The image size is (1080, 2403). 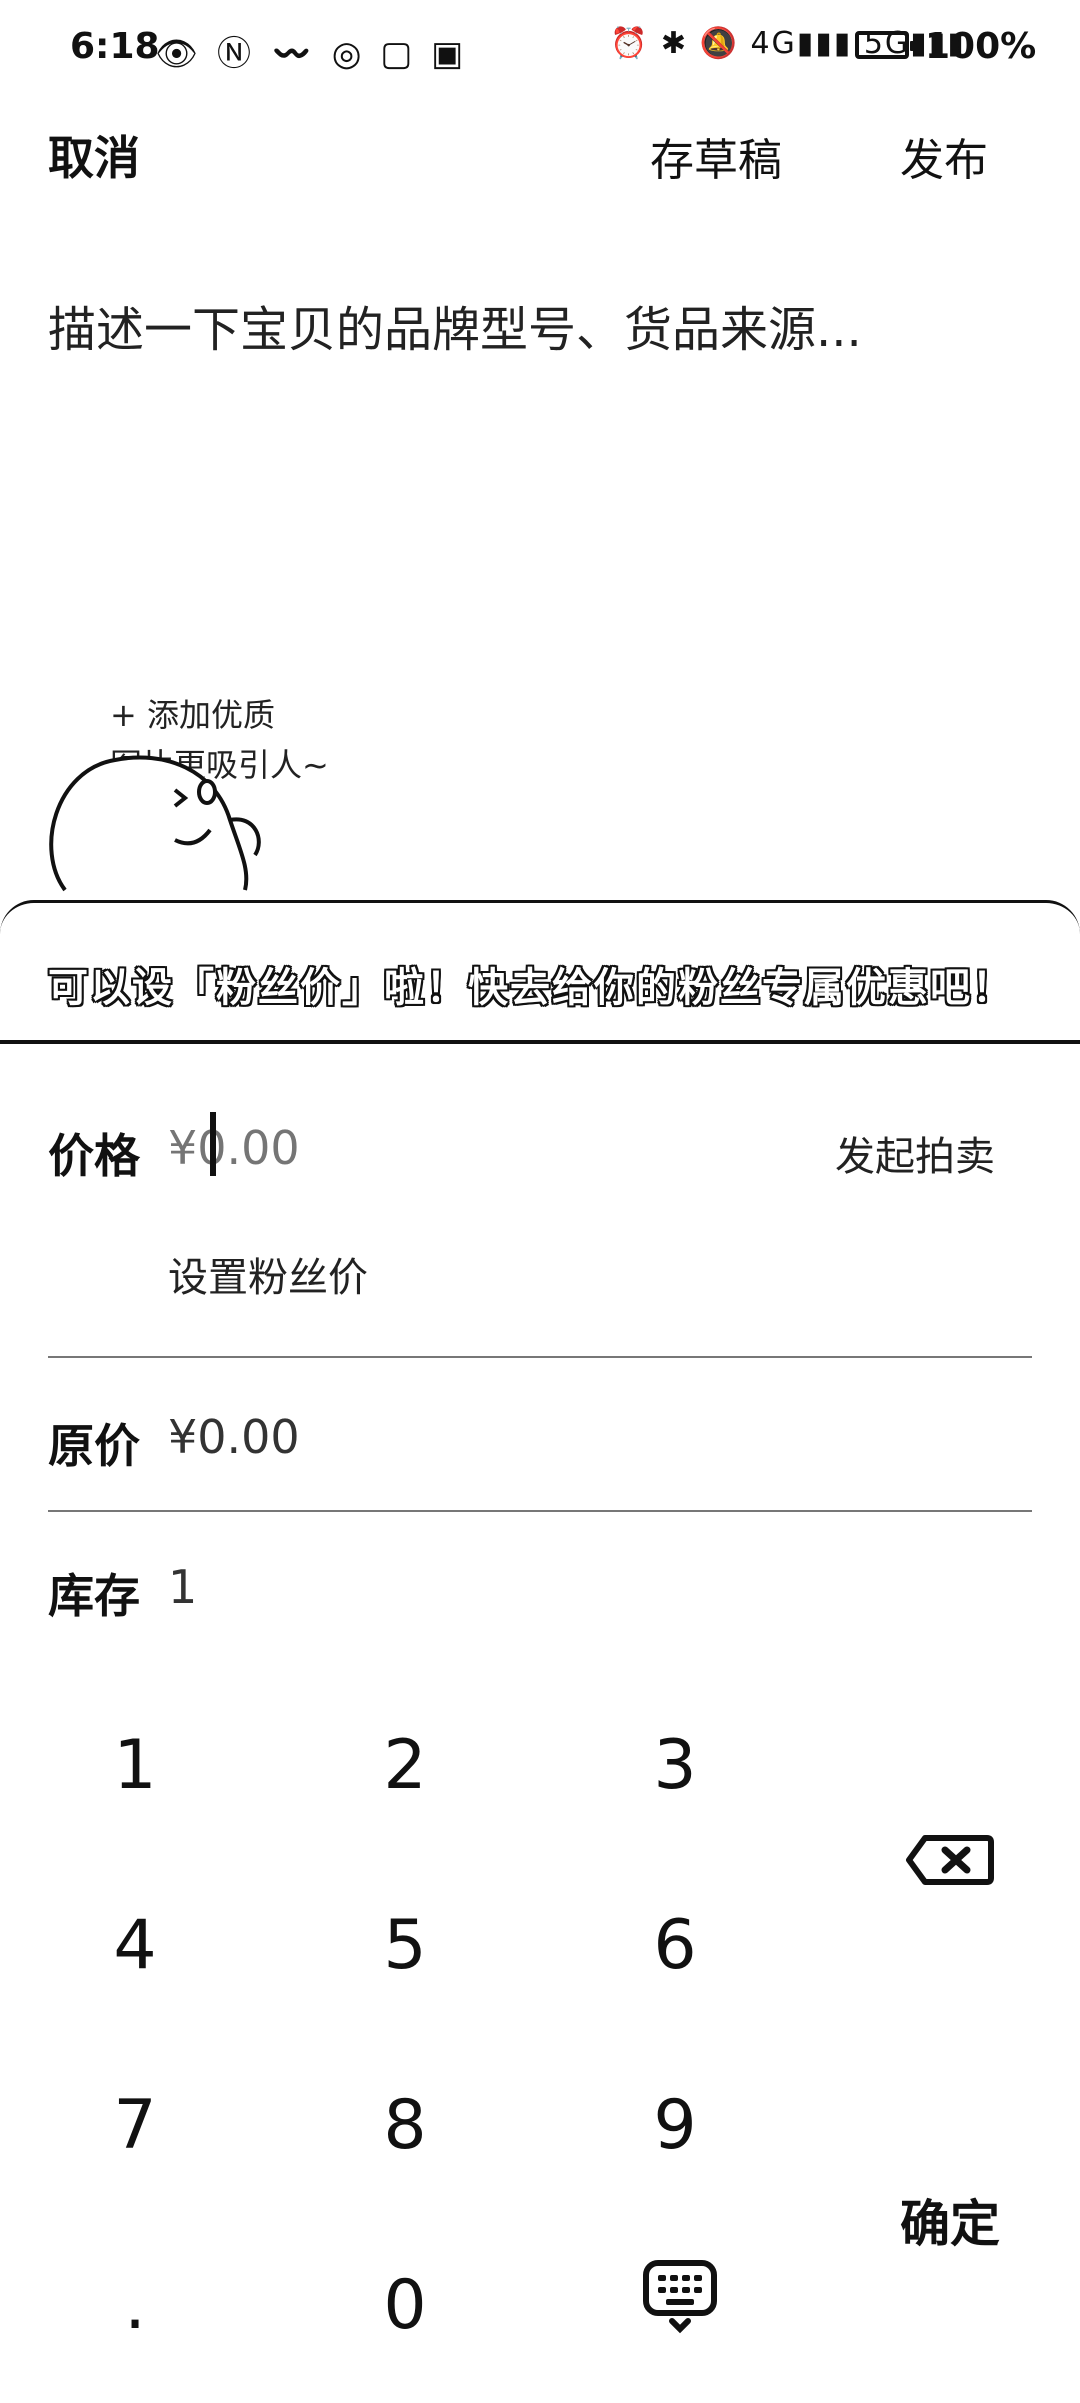 What do you see at coordinates (540, 1042) in the screenshot?
I see `banner-divider` at bounding box center [540, 1042].